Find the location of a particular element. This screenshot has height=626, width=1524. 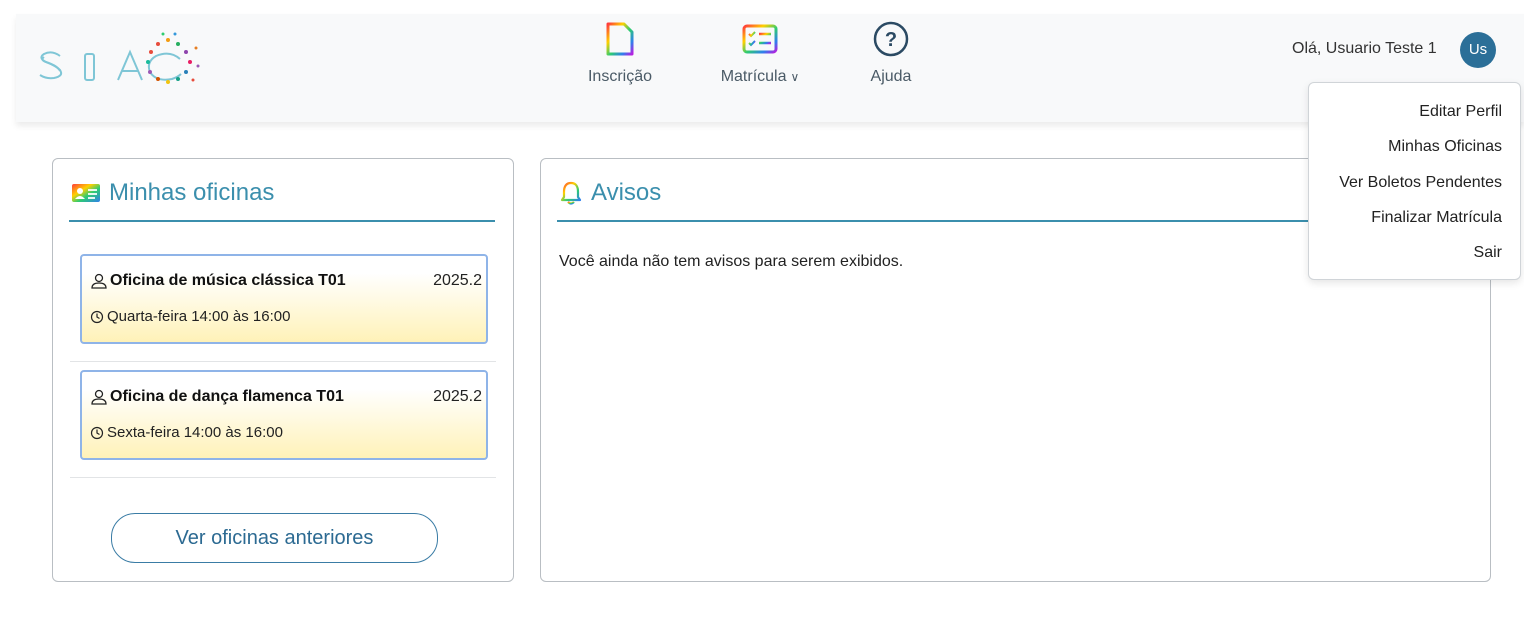

help-icon: ? is located at coordinates (891, 39).